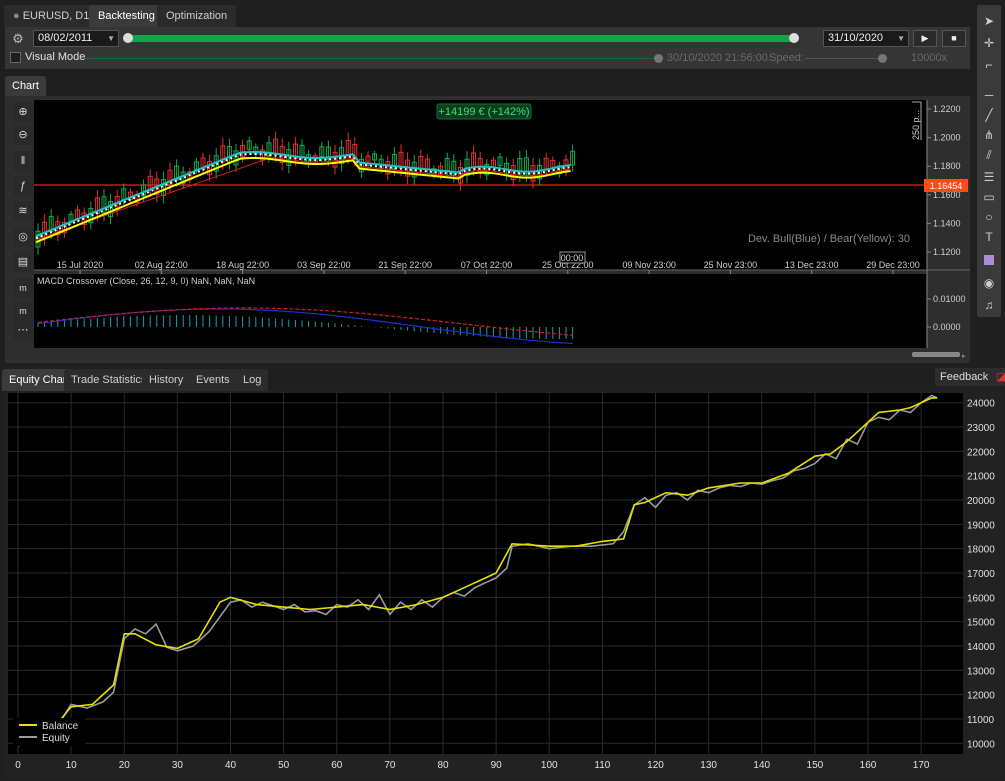 The image size is (1005, 781). I want to click on feedback-button: Feedback ◪, so click(970, 377).